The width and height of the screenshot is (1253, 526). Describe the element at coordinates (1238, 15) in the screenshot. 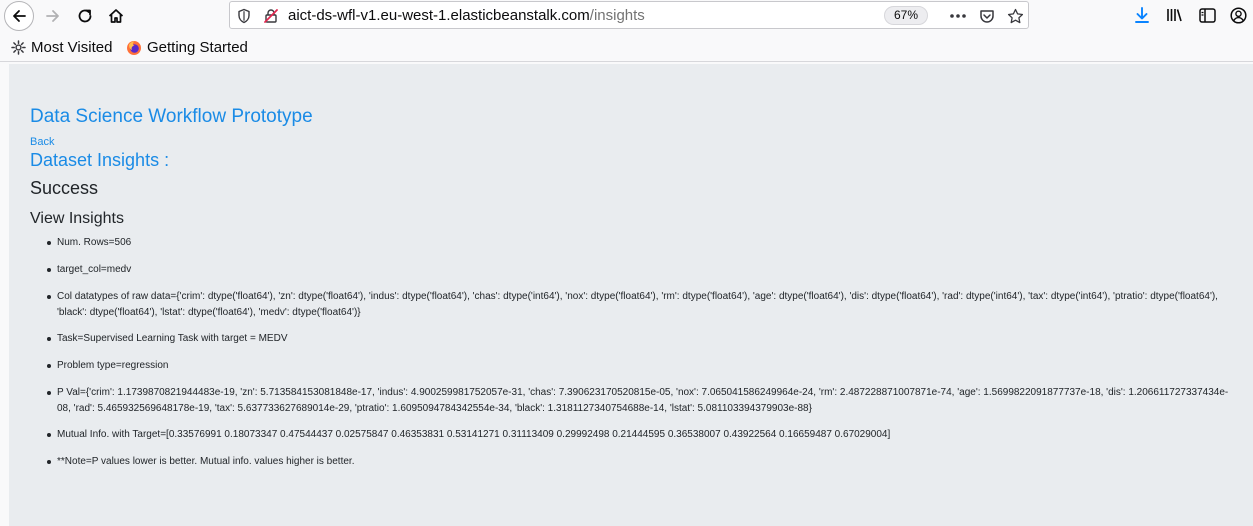

I see `account-icon` at that location.